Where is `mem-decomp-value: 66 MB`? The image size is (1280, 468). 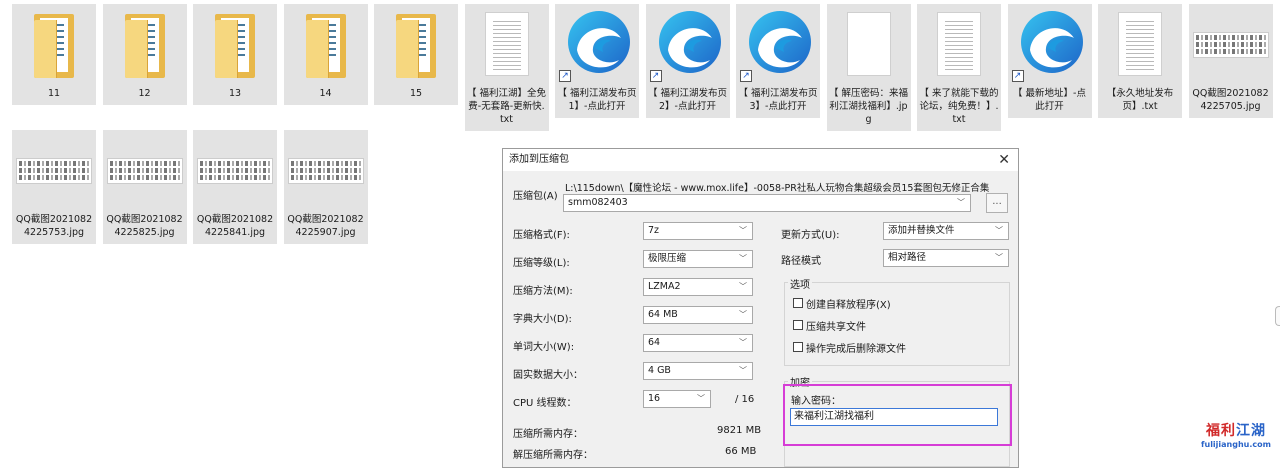
mem-decomp-value: 66 MB is located at coordinates (741, 451).